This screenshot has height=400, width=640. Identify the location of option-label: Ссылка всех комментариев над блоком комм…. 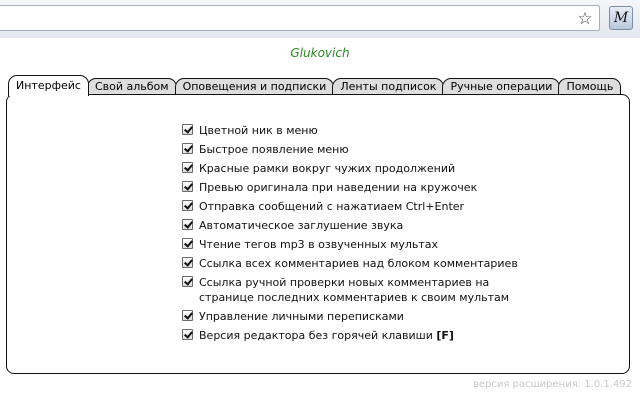
(358, 263).